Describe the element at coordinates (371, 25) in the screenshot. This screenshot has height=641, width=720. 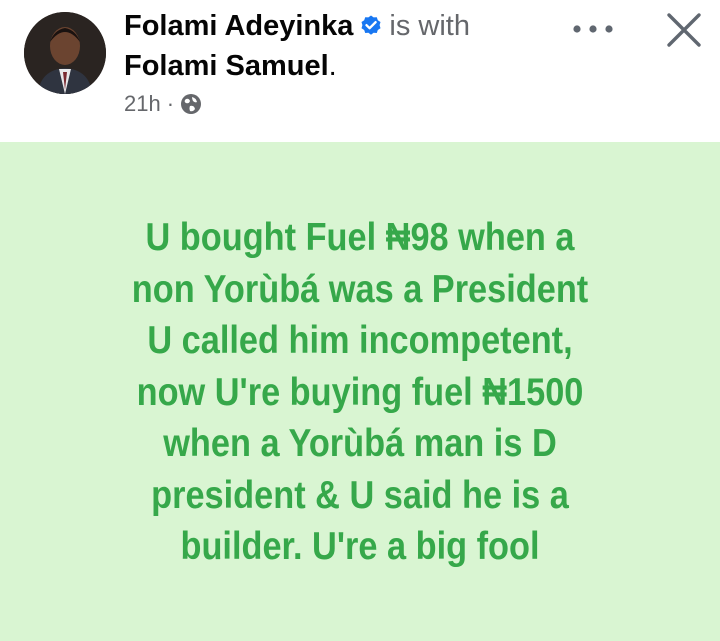
I see `verified-badge-icon` at that location.